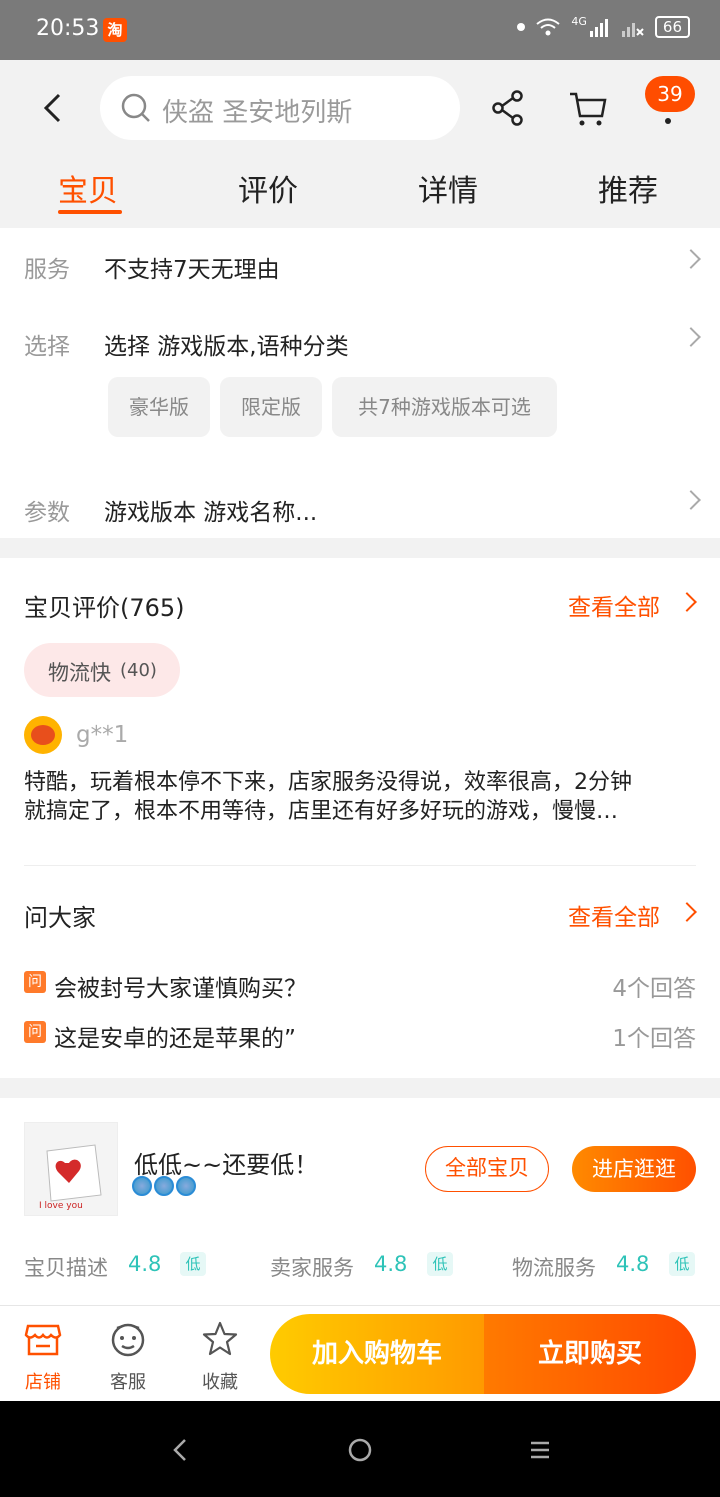 The image size is (720, 1497). What do you see at coordinates (175, 1039) in the screenshot?
I see `qa-question: 这是安卓的还是苹果的”` at bounding box center [175, 1039].